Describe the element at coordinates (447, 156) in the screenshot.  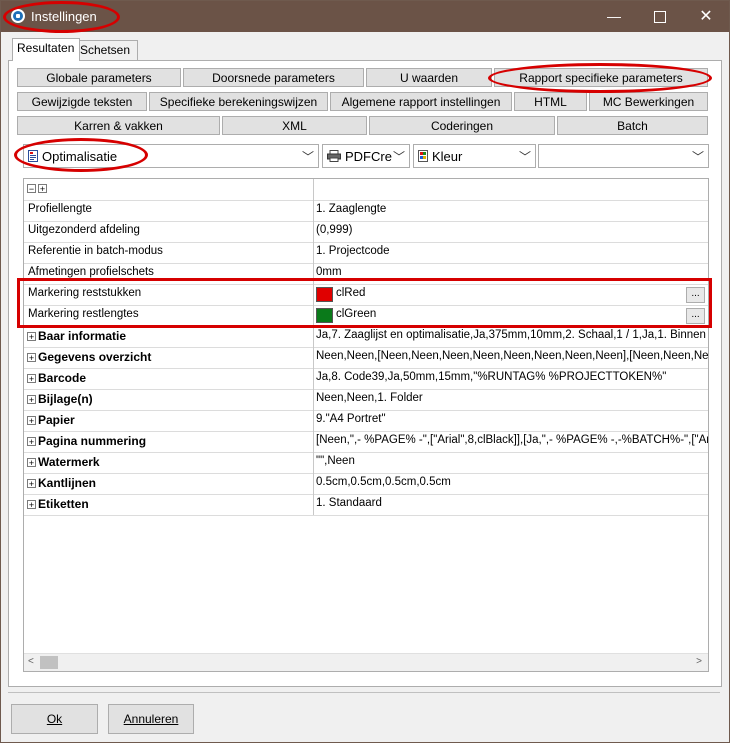
I see `color-select-value: Kleur` at that location.